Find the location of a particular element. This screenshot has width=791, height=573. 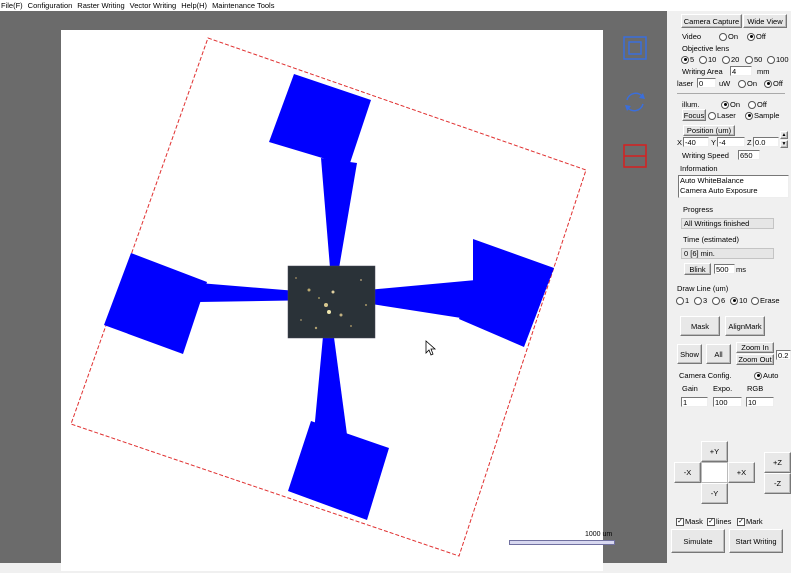

mask-checkbox: ✓ Mask is located at coordinates (689, 521).